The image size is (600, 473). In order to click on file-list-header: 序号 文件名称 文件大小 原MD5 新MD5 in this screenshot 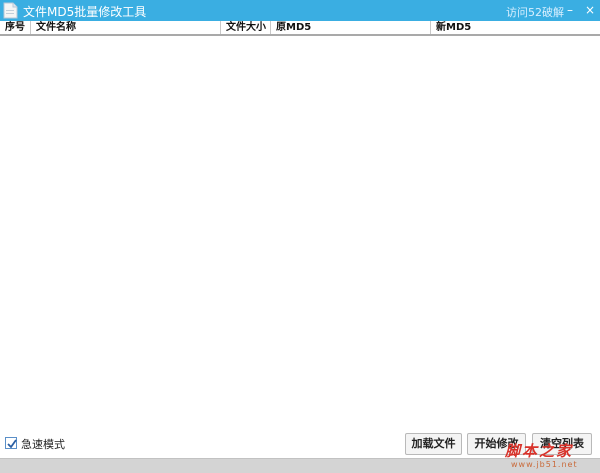, I will do `click(300, 28)`.